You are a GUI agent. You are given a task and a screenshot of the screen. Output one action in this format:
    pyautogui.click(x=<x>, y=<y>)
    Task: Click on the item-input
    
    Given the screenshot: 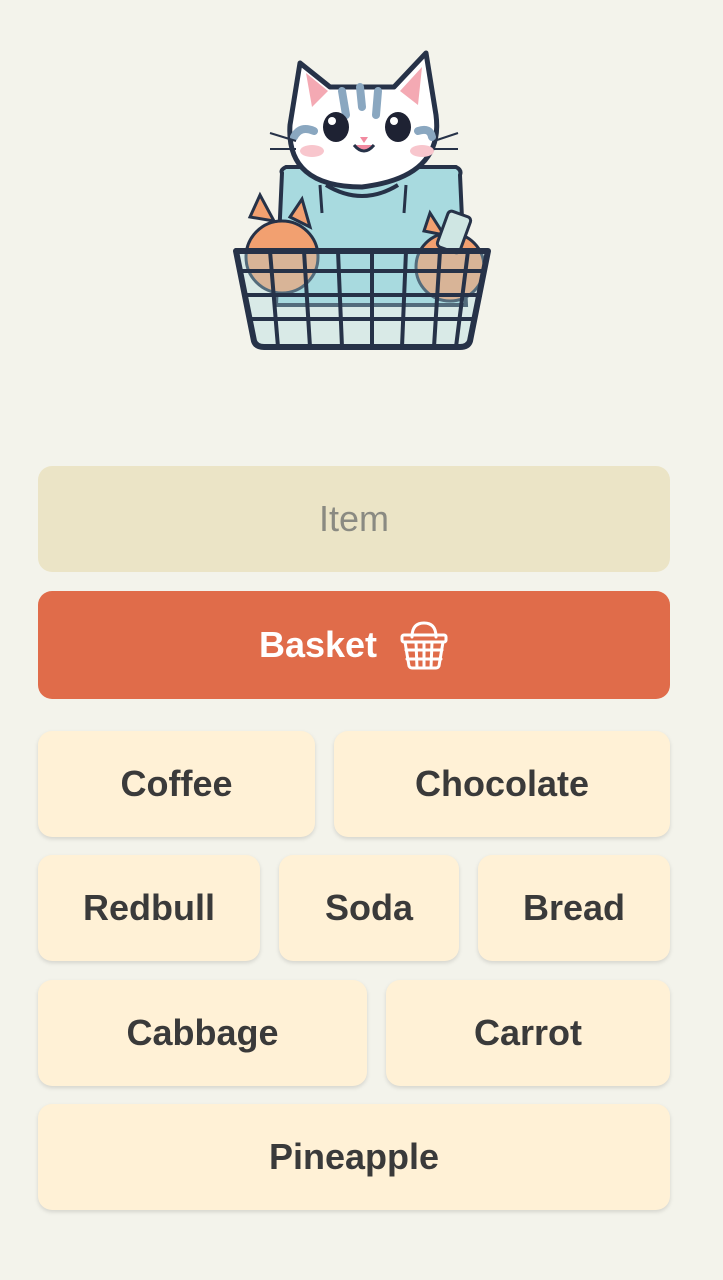 What is the action you would take?
    pyautogui.click(x=354, y=519)
    